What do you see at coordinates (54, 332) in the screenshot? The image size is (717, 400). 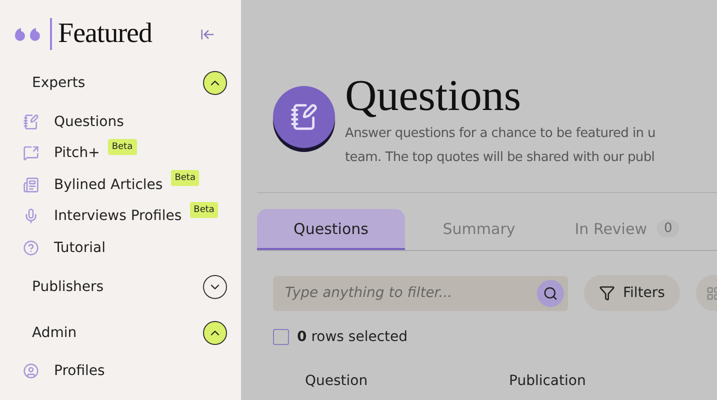 I see `section-label: Admin` at bounding box center [54, 332].